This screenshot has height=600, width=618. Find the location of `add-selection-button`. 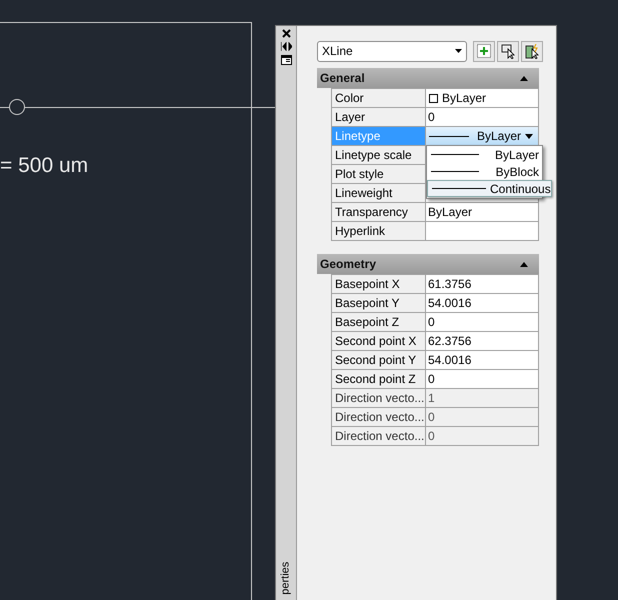

add-selection-button is located at coordinates (484, 51).